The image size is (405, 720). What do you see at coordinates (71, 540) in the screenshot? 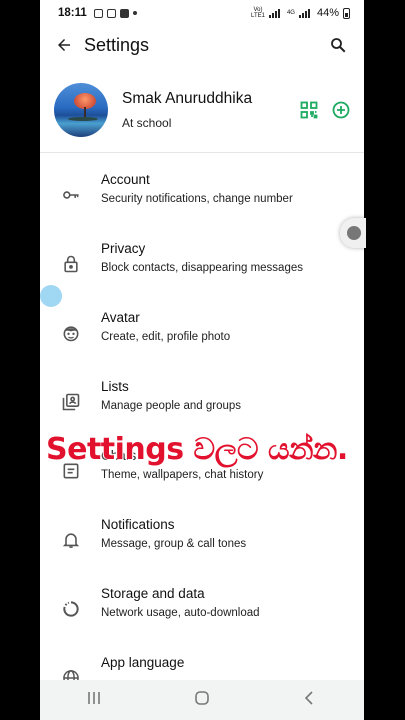
I see `bell-icon` at bounding box center [71, 540].